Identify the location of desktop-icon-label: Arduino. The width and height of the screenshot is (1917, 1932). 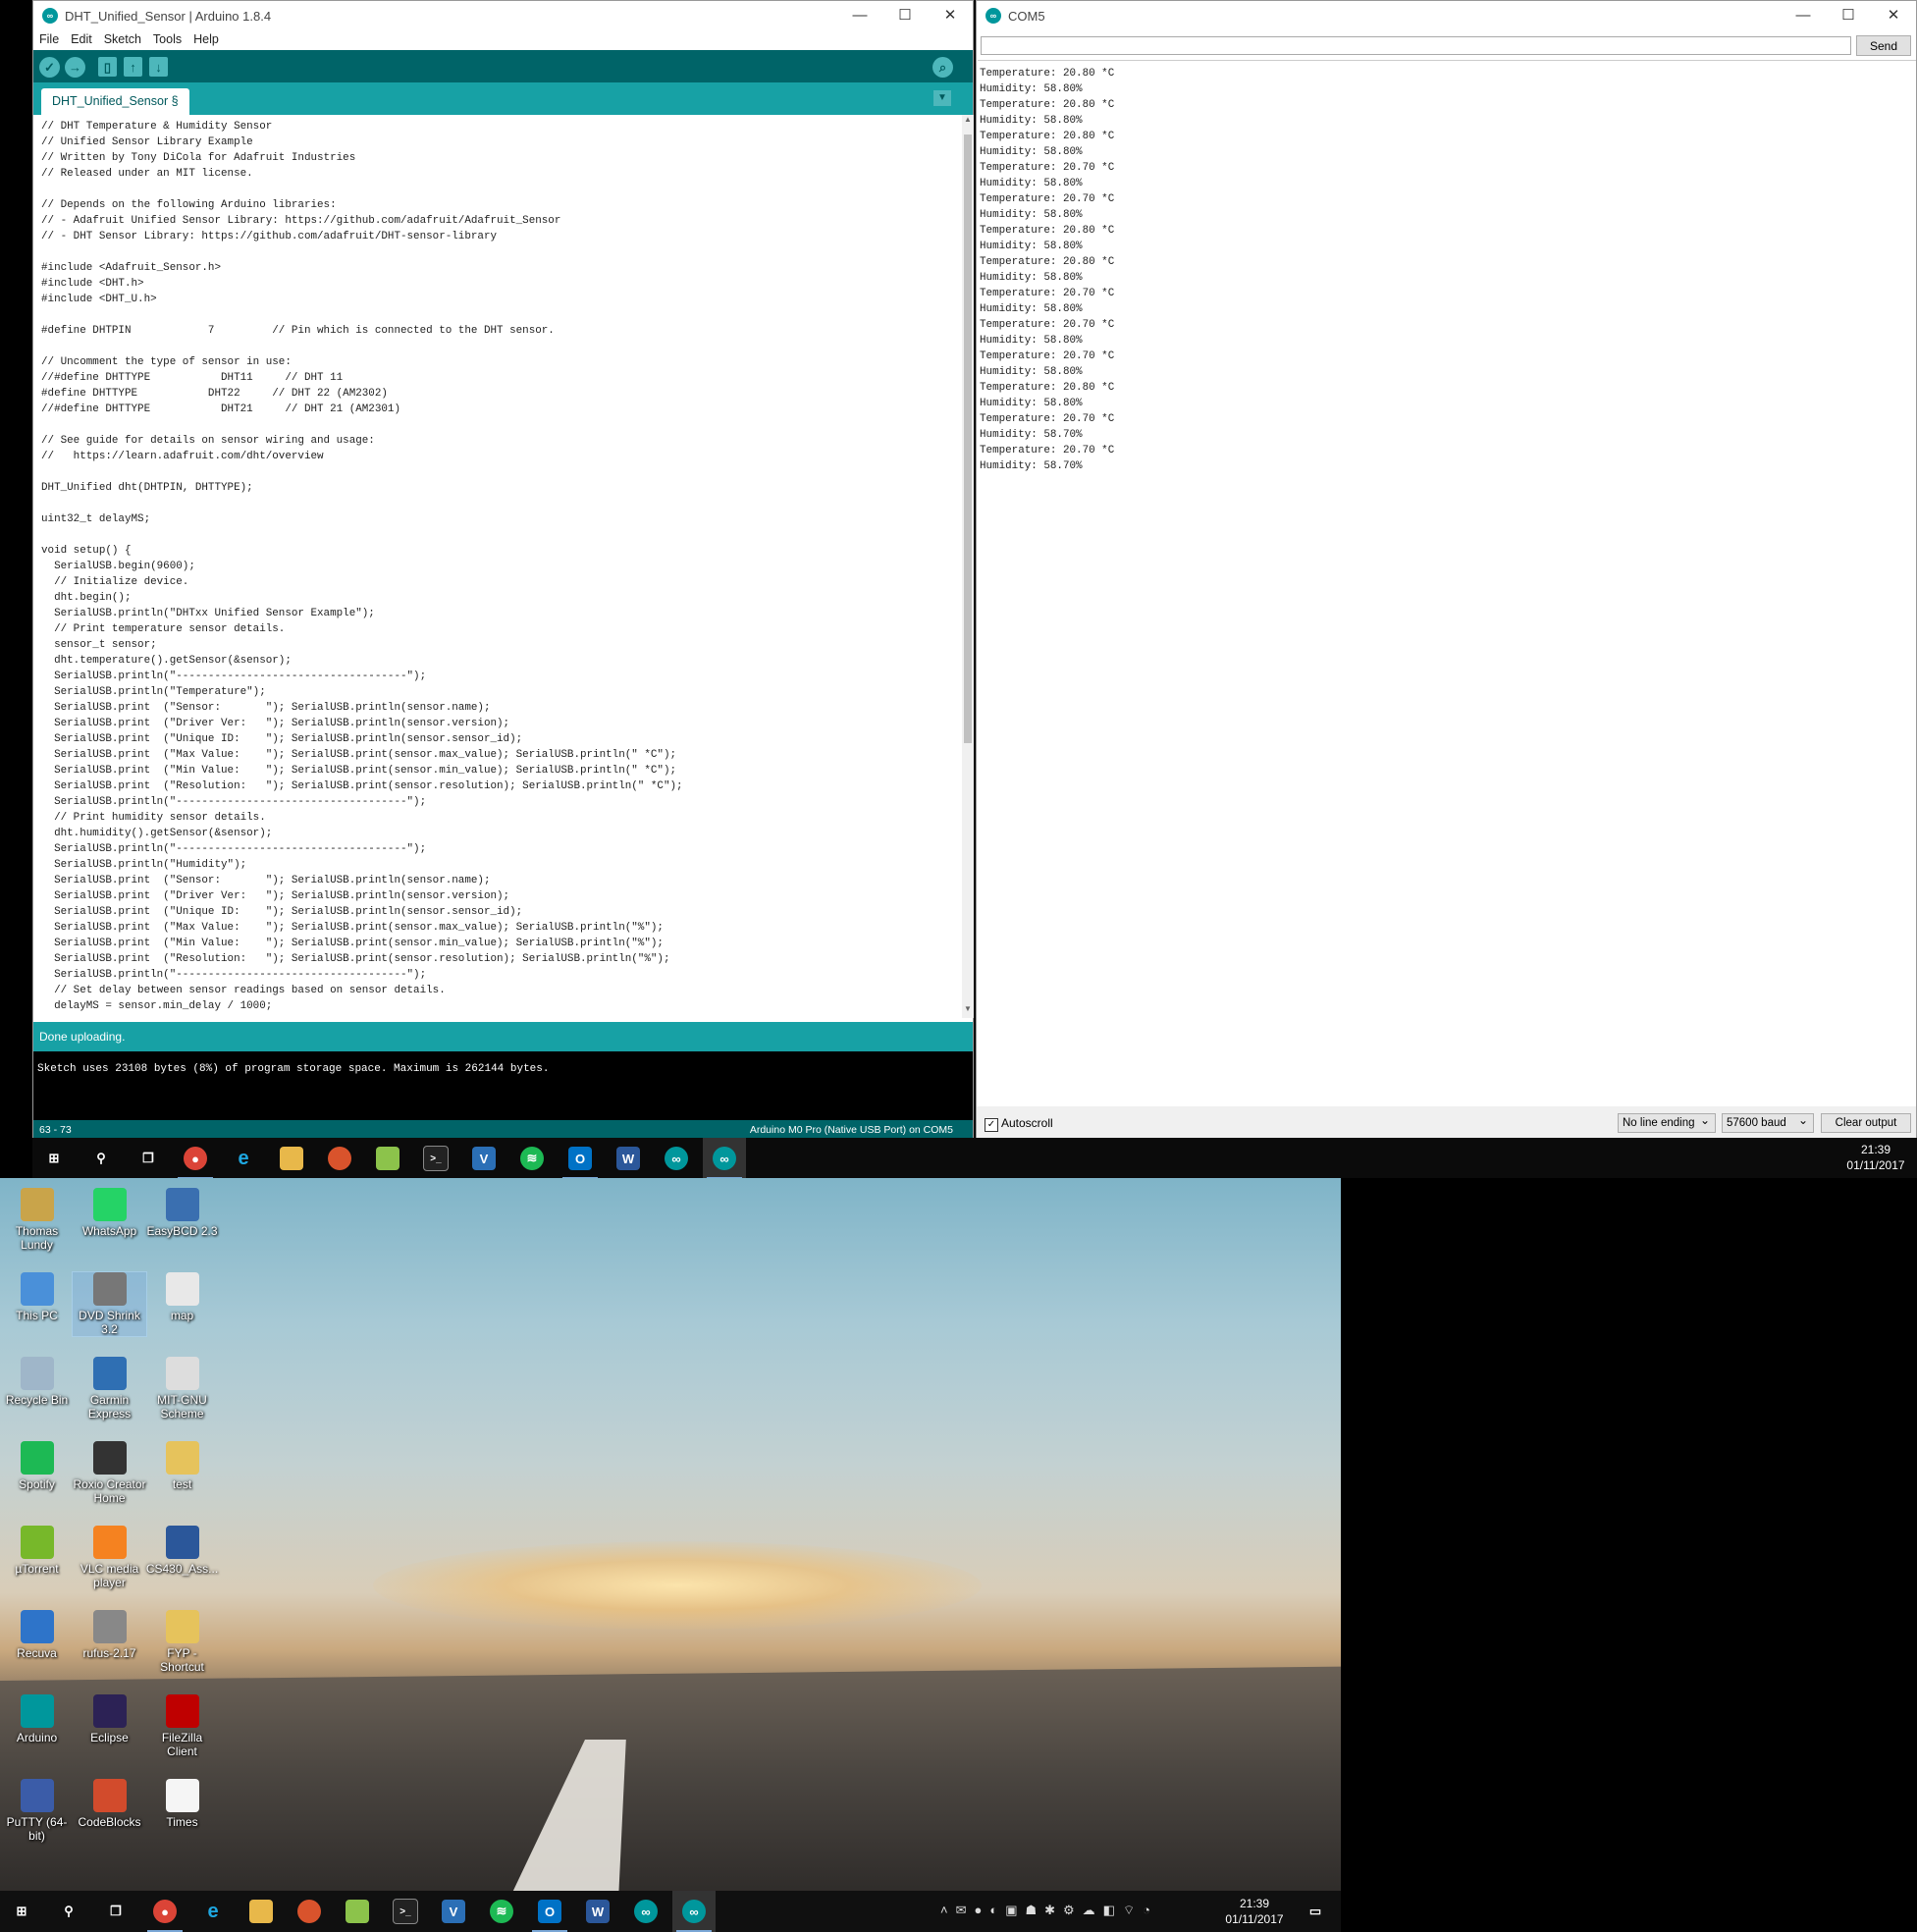
(37, 1737).